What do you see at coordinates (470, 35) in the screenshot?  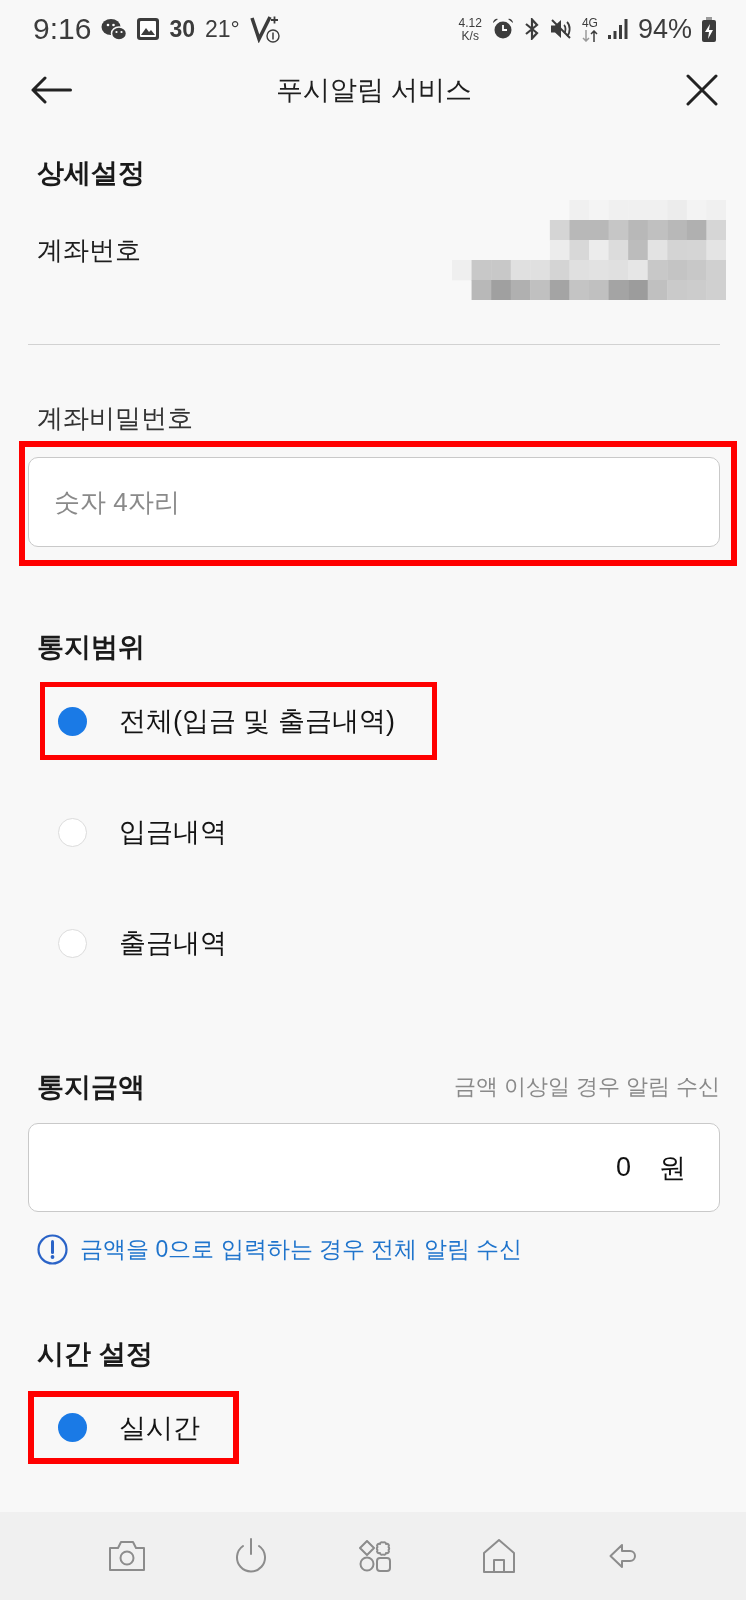 I see `net-speed-unit: K/s` at bounding box center [470, 35].